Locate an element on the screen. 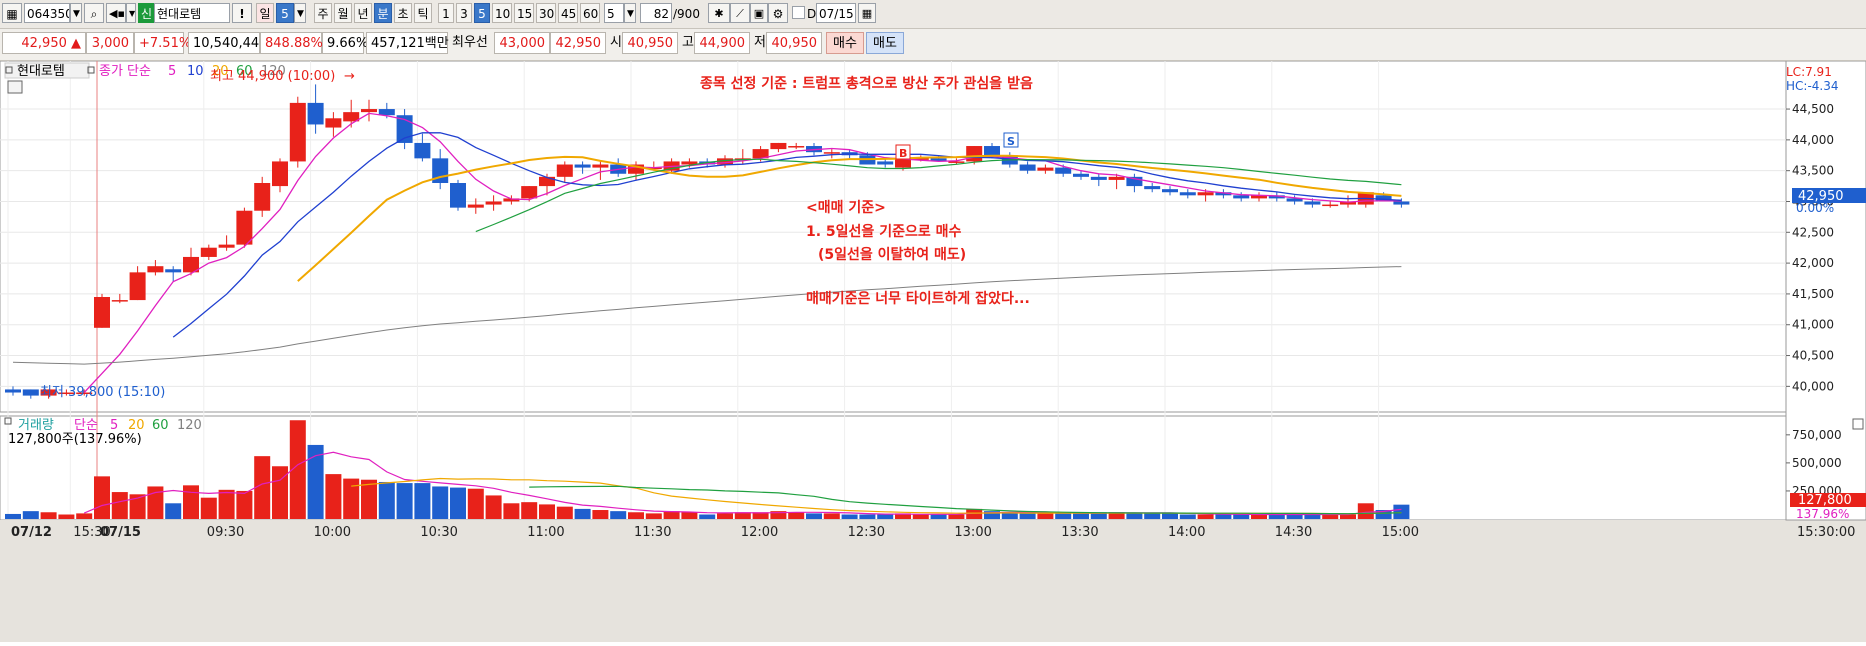 Image resolution: width=1866 pixels, height=646 pixels. time-tick-label: 09:30 is located at coordinates (225, 532).